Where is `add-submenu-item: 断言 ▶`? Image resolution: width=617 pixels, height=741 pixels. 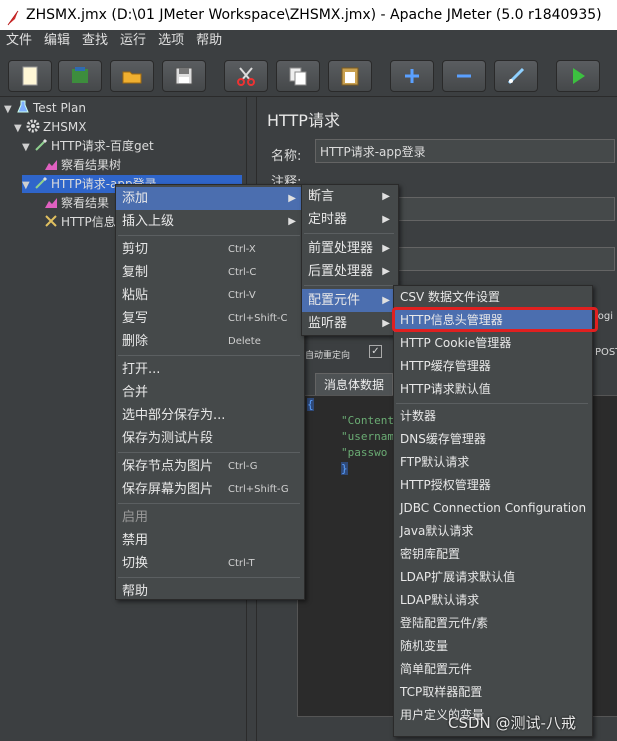
add-submenu-item: 断言 ▶ is located at coordinates (350, 196).